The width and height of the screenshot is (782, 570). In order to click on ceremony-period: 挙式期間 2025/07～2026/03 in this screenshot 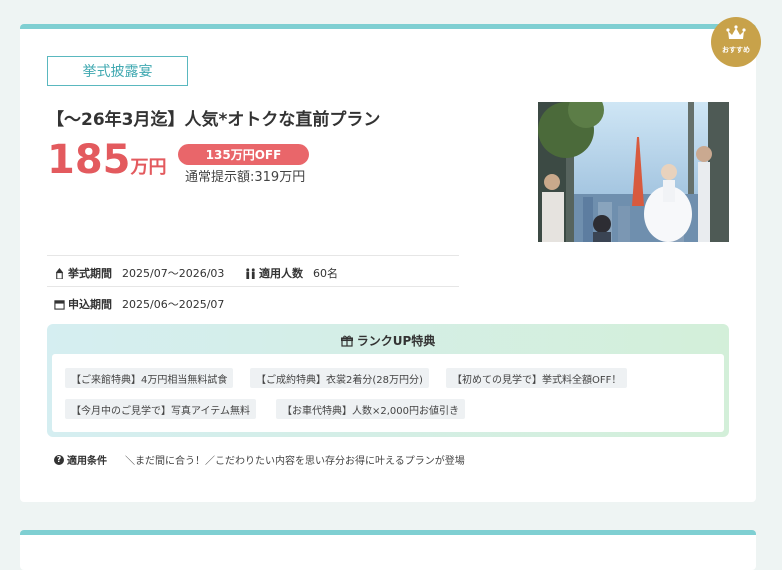, I will do `click(139, 273)`.